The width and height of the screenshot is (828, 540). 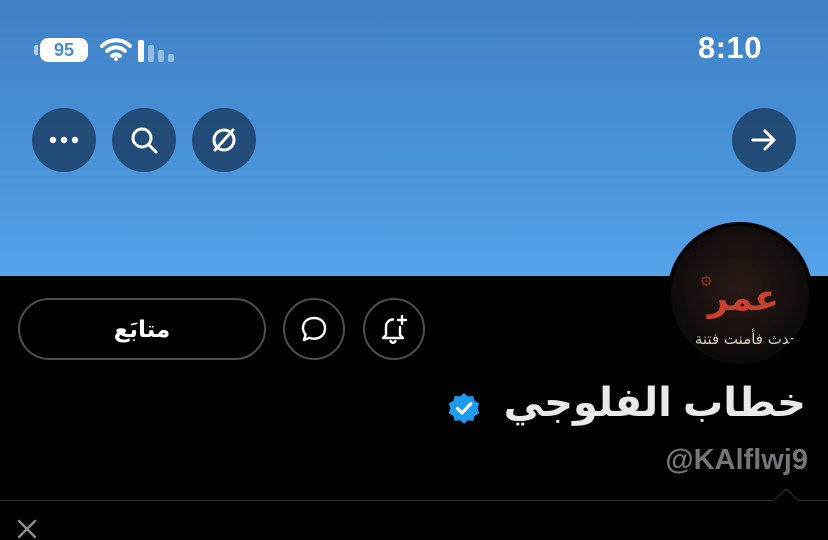 What do you see at coordinates (786, 495) in the screenshot?
I see `caret-up-icon` at bounding box center [786, 495].